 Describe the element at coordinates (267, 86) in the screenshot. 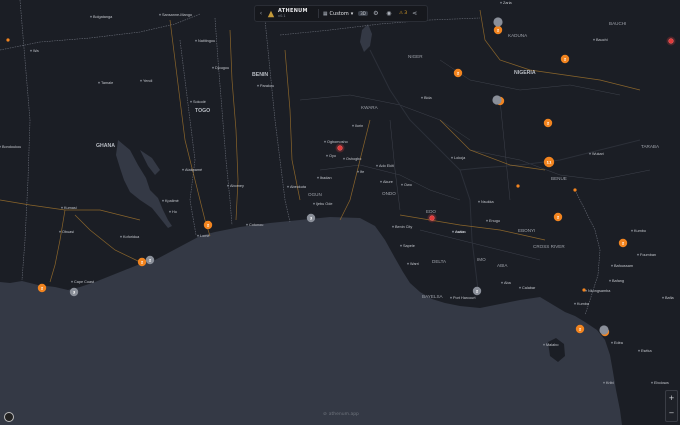

I see `place-label: Parakou` at that location.